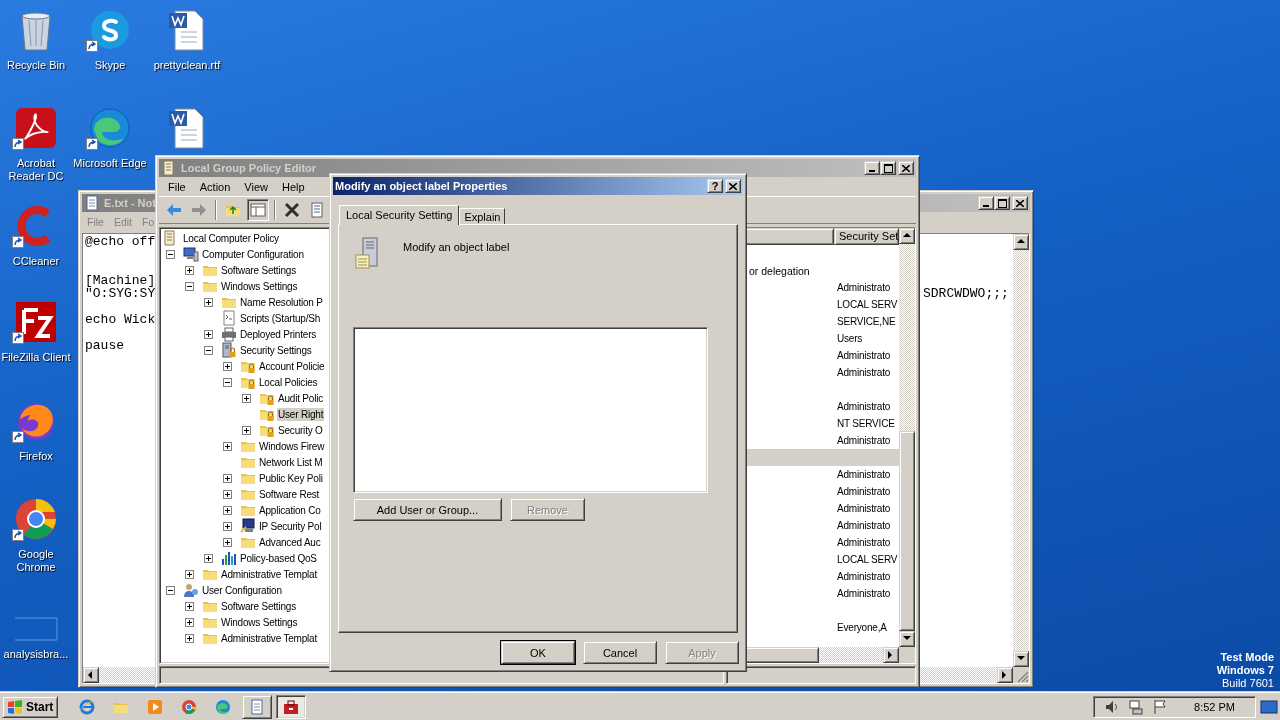  Describe the element at coordinates (199, 210) in the screenshot. I see `forward-arrow-icon` at that location.